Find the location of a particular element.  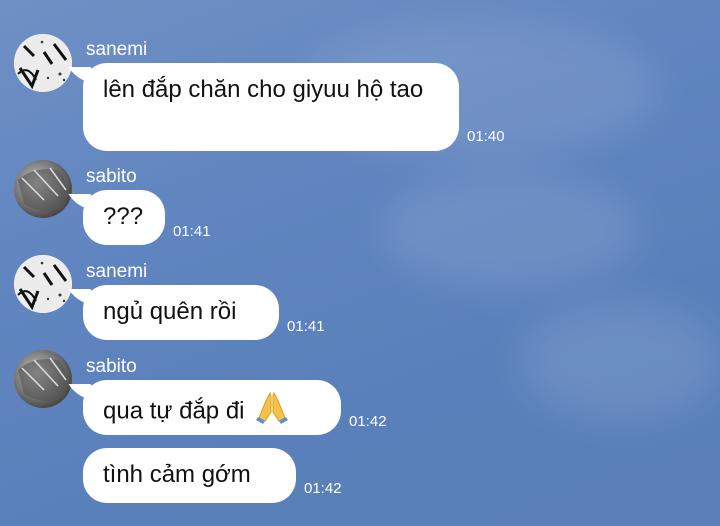

folded-hands-icon is located at coordinates (272, 412).